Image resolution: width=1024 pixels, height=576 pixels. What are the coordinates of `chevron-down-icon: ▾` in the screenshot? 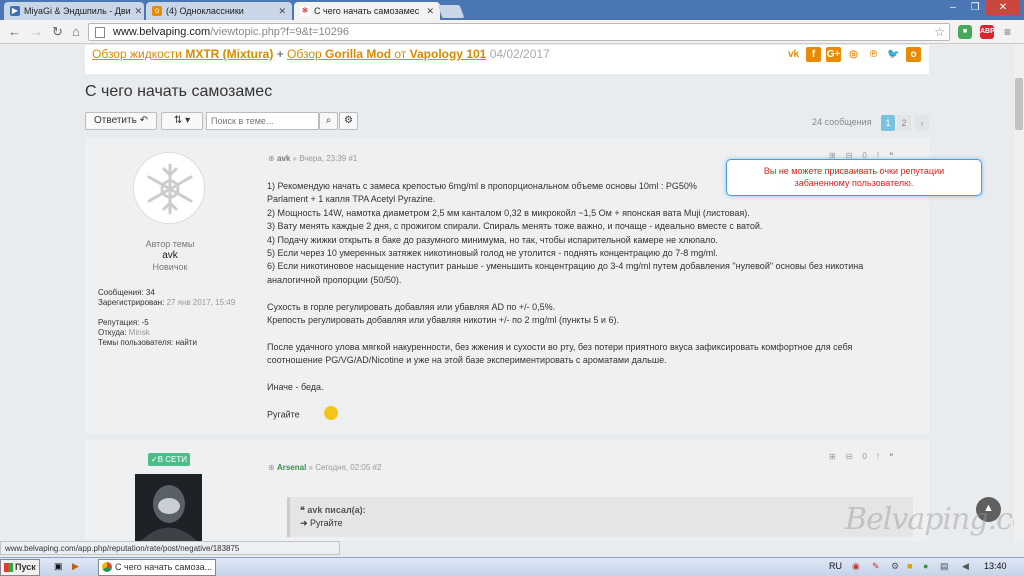 It's located at (188, 120).